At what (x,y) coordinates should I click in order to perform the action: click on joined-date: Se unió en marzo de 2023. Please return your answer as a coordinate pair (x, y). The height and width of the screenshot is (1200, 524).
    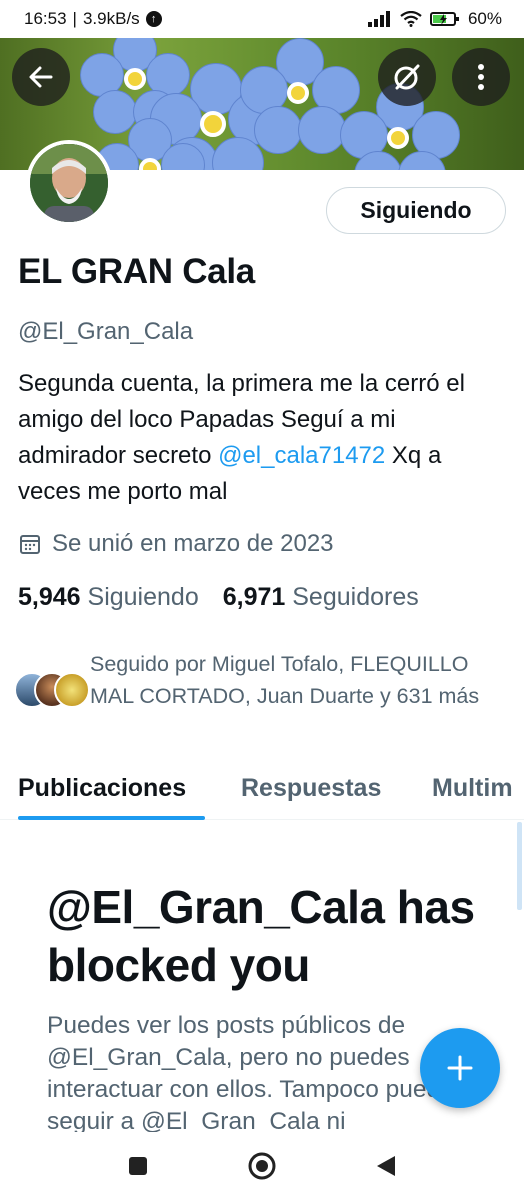
    Looking at the image, I should click on (176, 544).